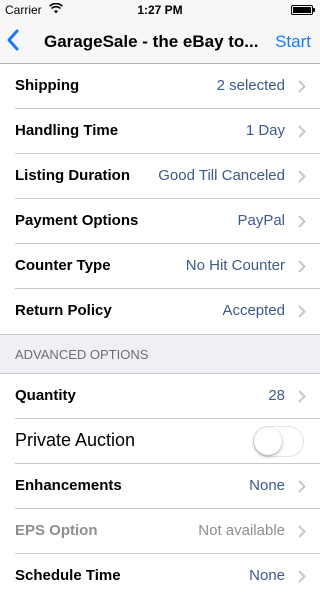 This screenshot has height=599, width=320. What do you see at coordinates (221, 175) in the screenshot?
I see `row-value: Good Till Canceled` at bounding box center [221, 175].